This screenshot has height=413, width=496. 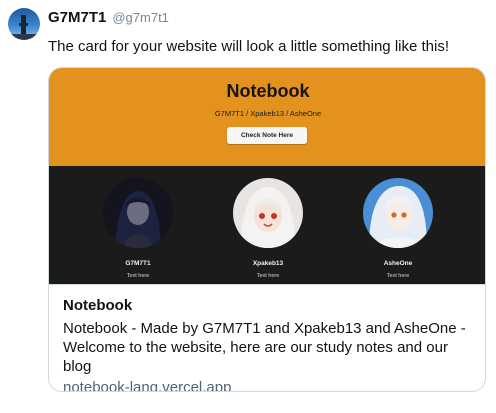 What do you see at coordinates (24, 24) in the screenshot?
I see `user-avatar` at bounding box center [24, 24].